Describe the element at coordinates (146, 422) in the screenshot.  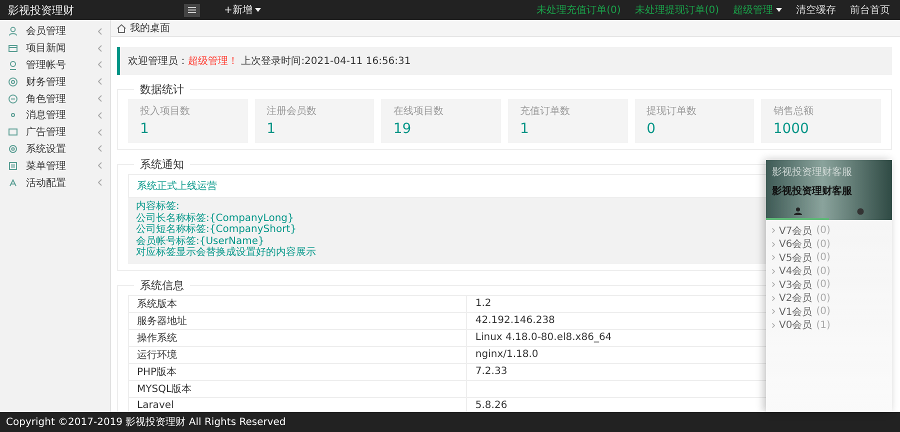
I see `copyright-text: Copyright ©2017-2019 影视投资理财 All Rights Reserved` at that location.